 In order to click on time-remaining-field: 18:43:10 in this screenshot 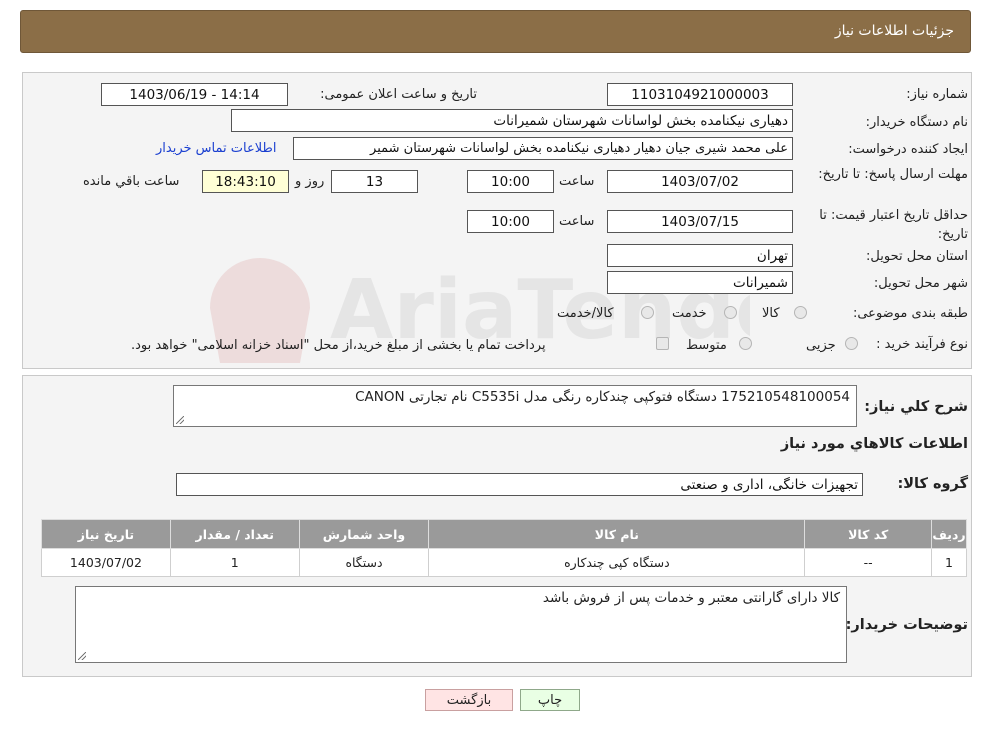, I will do `click(245, 181)`.